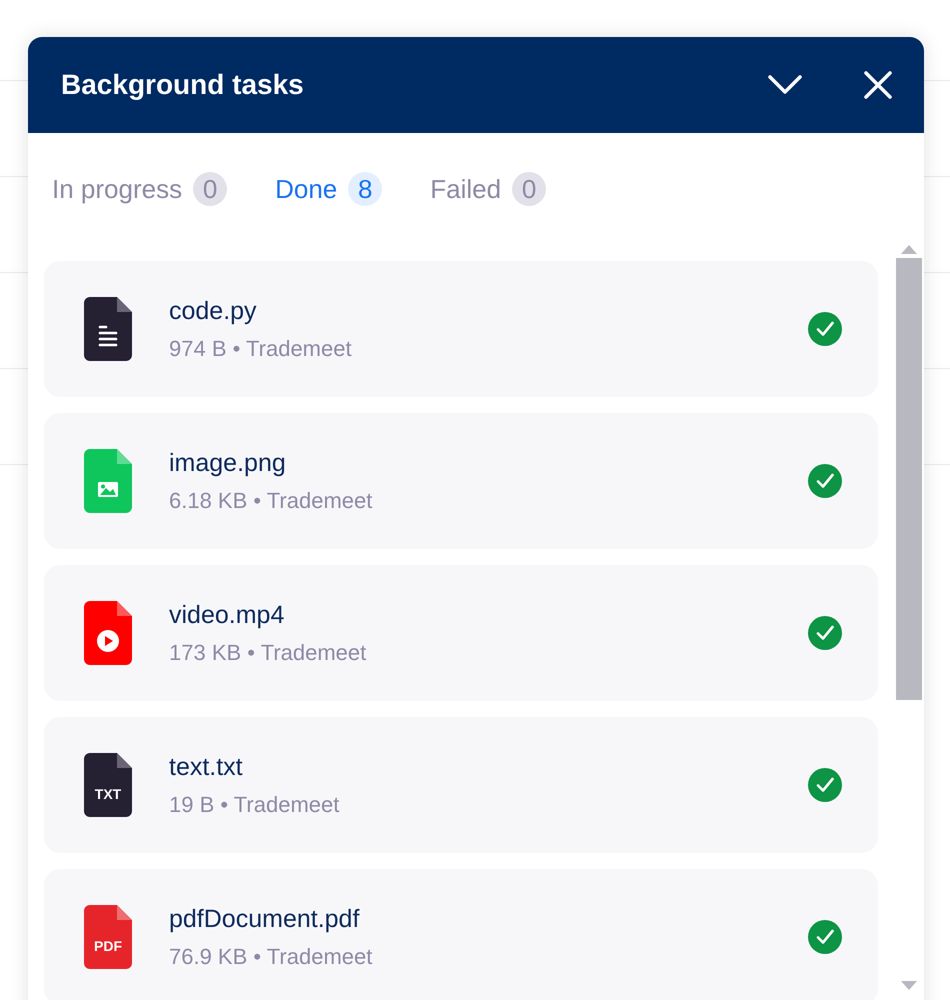 The width and height of the screenshot is (950, 1000). I want to click on file-meta: 6.18 KB • Trademeet, so click(271, 501).